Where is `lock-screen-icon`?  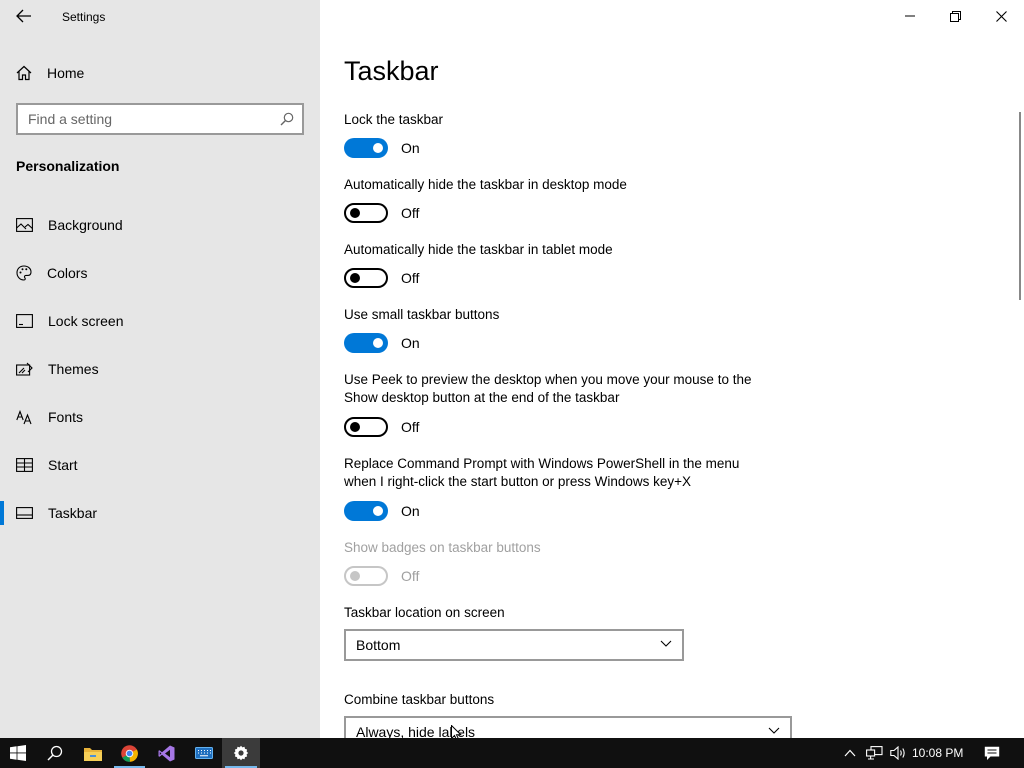 lock-screen-icon is located at coordinates (24, 321).